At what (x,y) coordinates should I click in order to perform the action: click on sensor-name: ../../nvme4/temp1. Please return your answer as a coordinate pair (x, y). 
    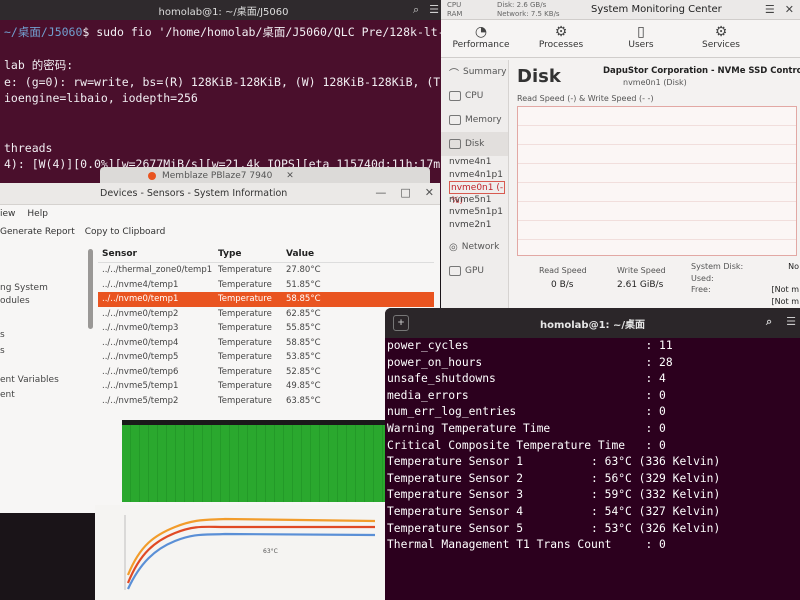
    Looking at the image, I should click on (140, 284).